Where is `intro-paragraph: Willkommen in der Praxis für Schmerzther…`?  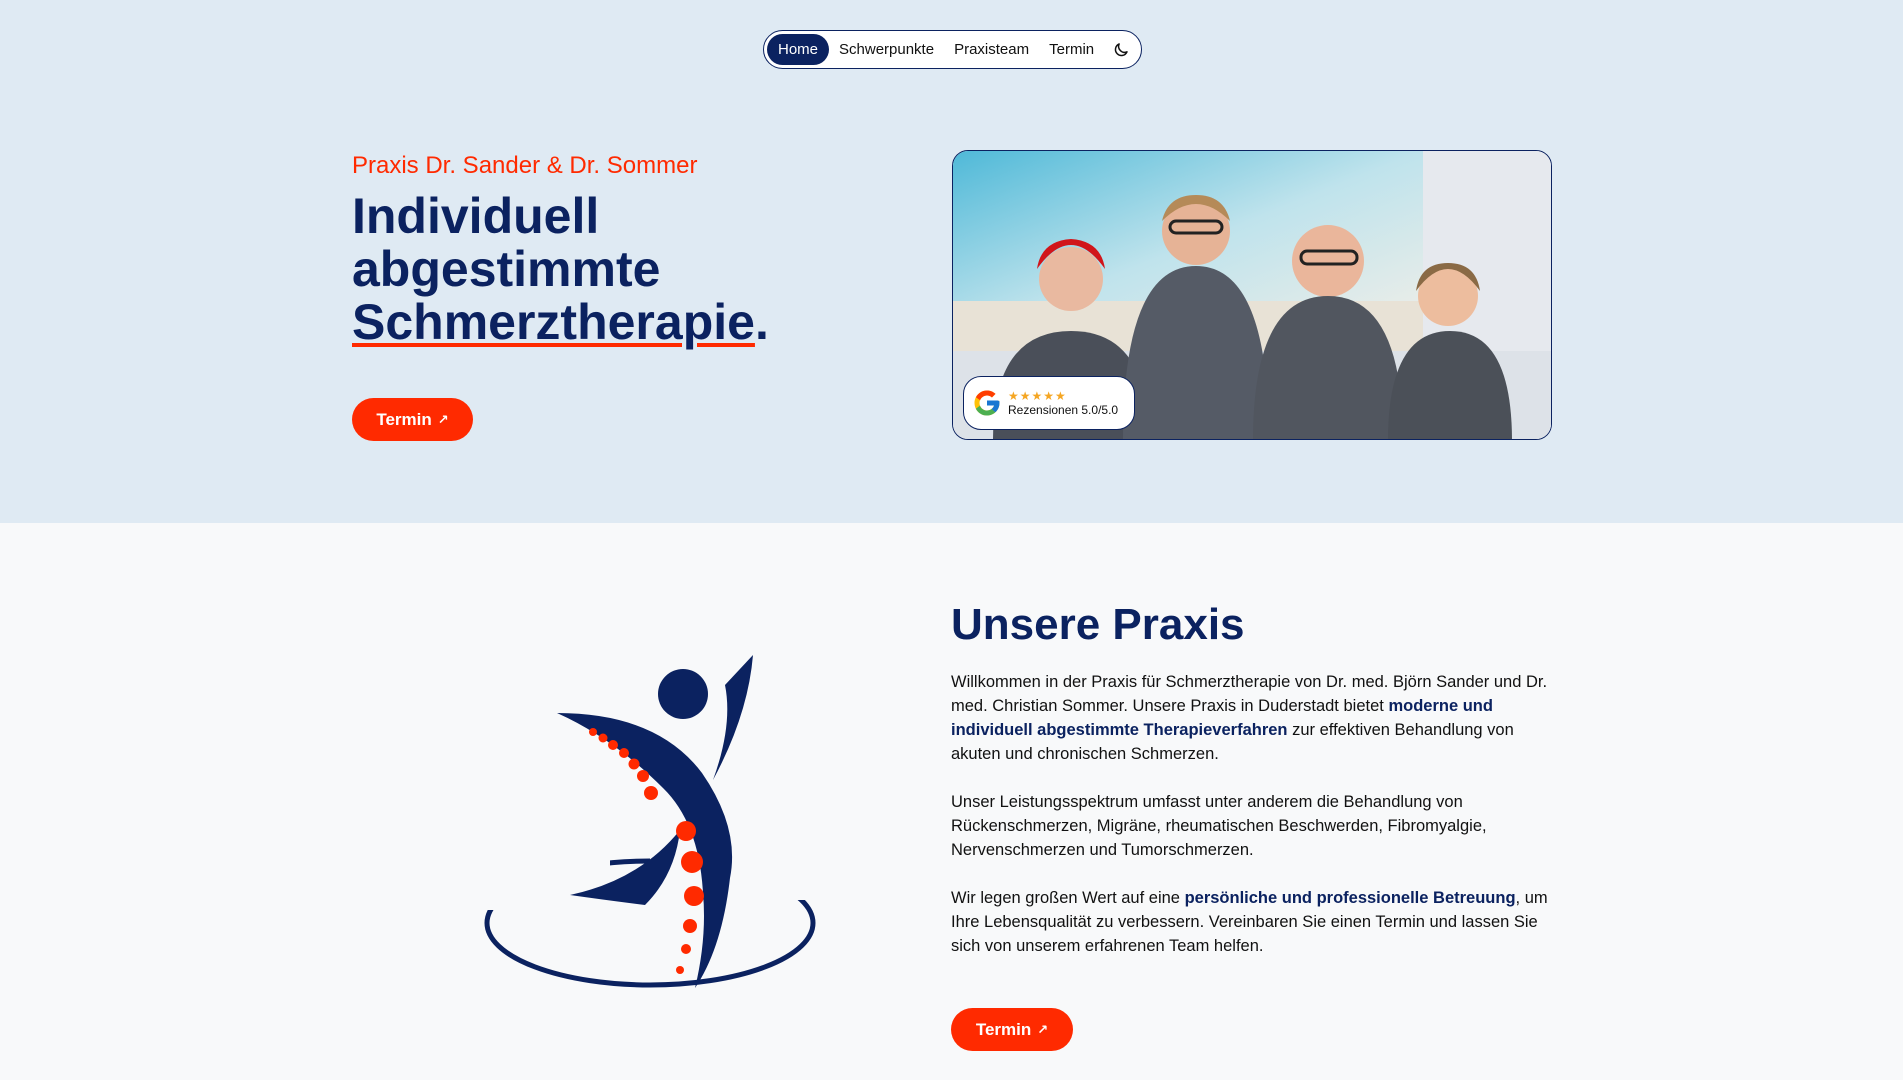
intro-paragraph: Willkommen in der Praxis für Schmerzther… is located at coordinates (1249, 718).